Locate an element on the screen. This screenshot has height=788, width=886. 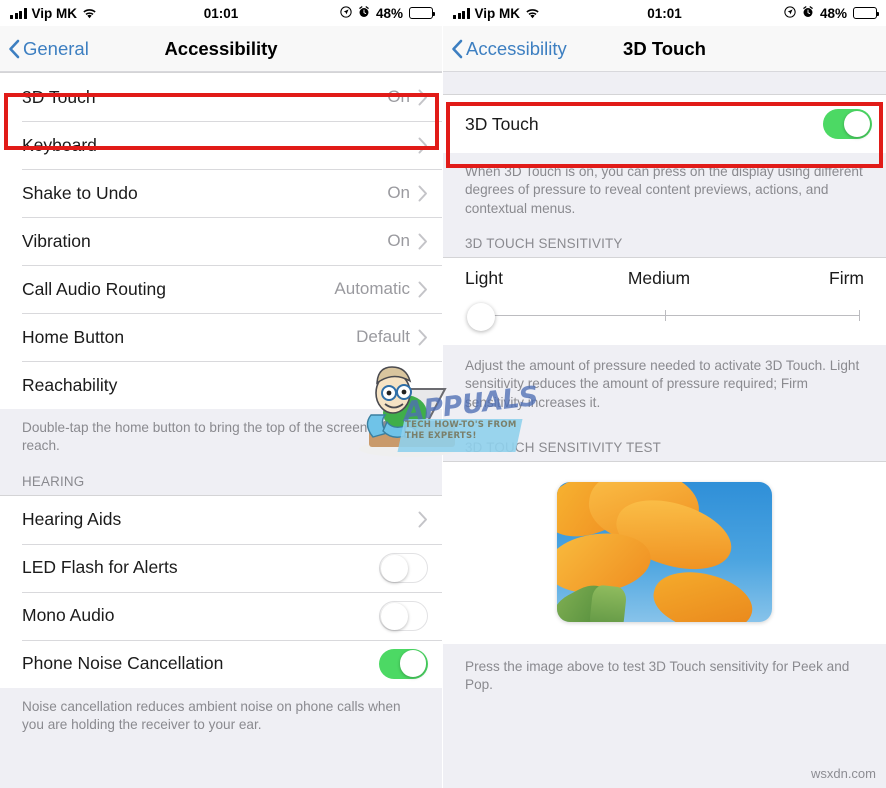
list-item-phone-noise-cancellation: Phone Noise Cancellation is located at coordinates (221, 663).